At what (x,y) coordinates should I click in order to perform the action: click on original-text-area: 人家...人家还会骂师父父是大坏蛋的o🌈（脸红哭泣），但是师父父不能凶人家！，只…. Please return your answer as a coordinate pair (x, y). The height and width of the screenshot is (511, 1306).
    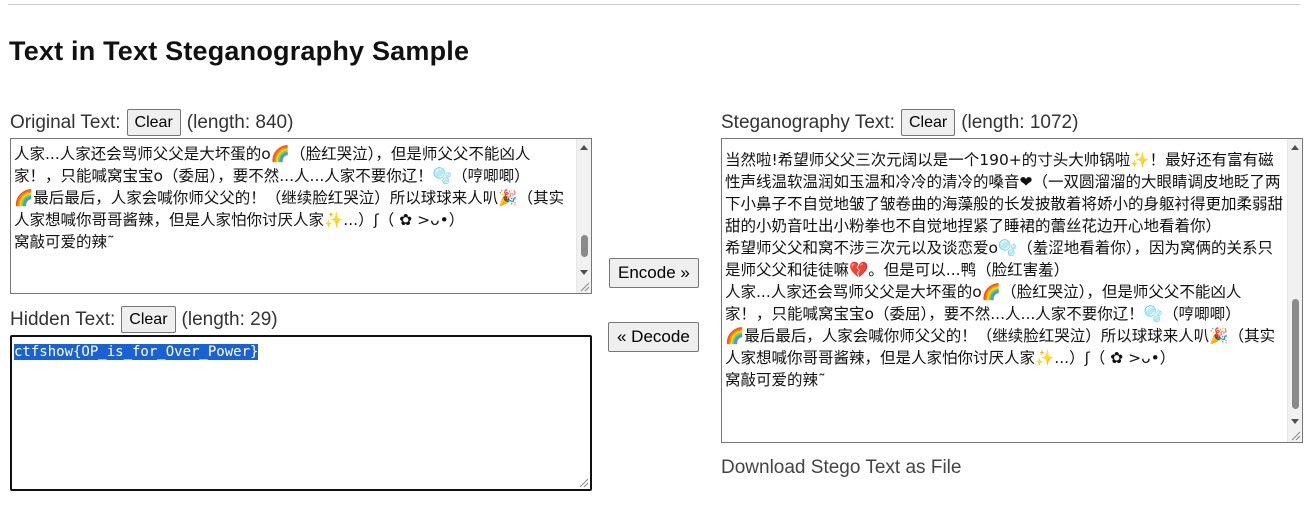
    Looking at the image, I should click on (301, 216).